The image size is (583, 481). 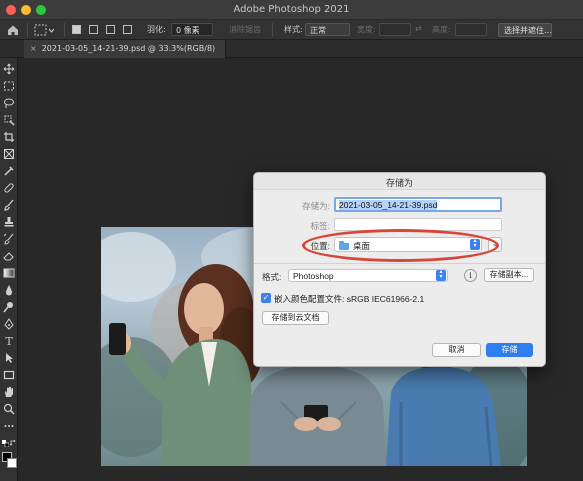 What do you see at coordinates (9, 188) in the screenshot?
I see `healing-brush-tool-icon` at bounding box center [9, 188].